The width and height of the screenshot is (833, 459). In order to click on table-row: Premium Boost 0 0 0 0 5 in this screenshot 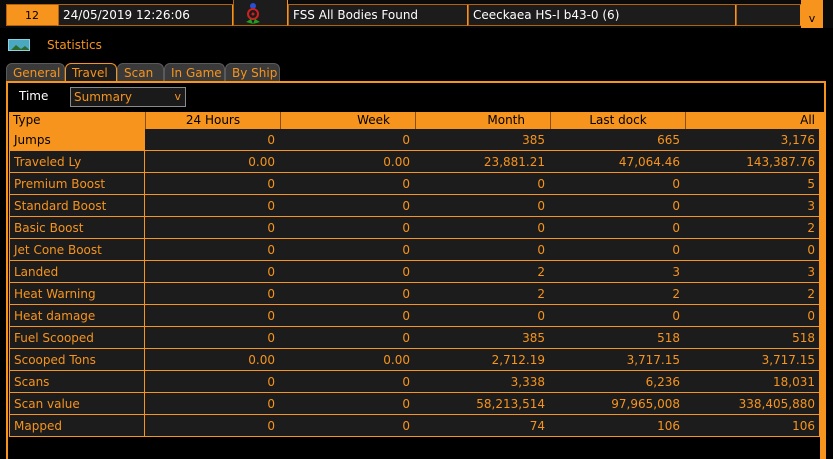, I will do `click(414, 184)`.